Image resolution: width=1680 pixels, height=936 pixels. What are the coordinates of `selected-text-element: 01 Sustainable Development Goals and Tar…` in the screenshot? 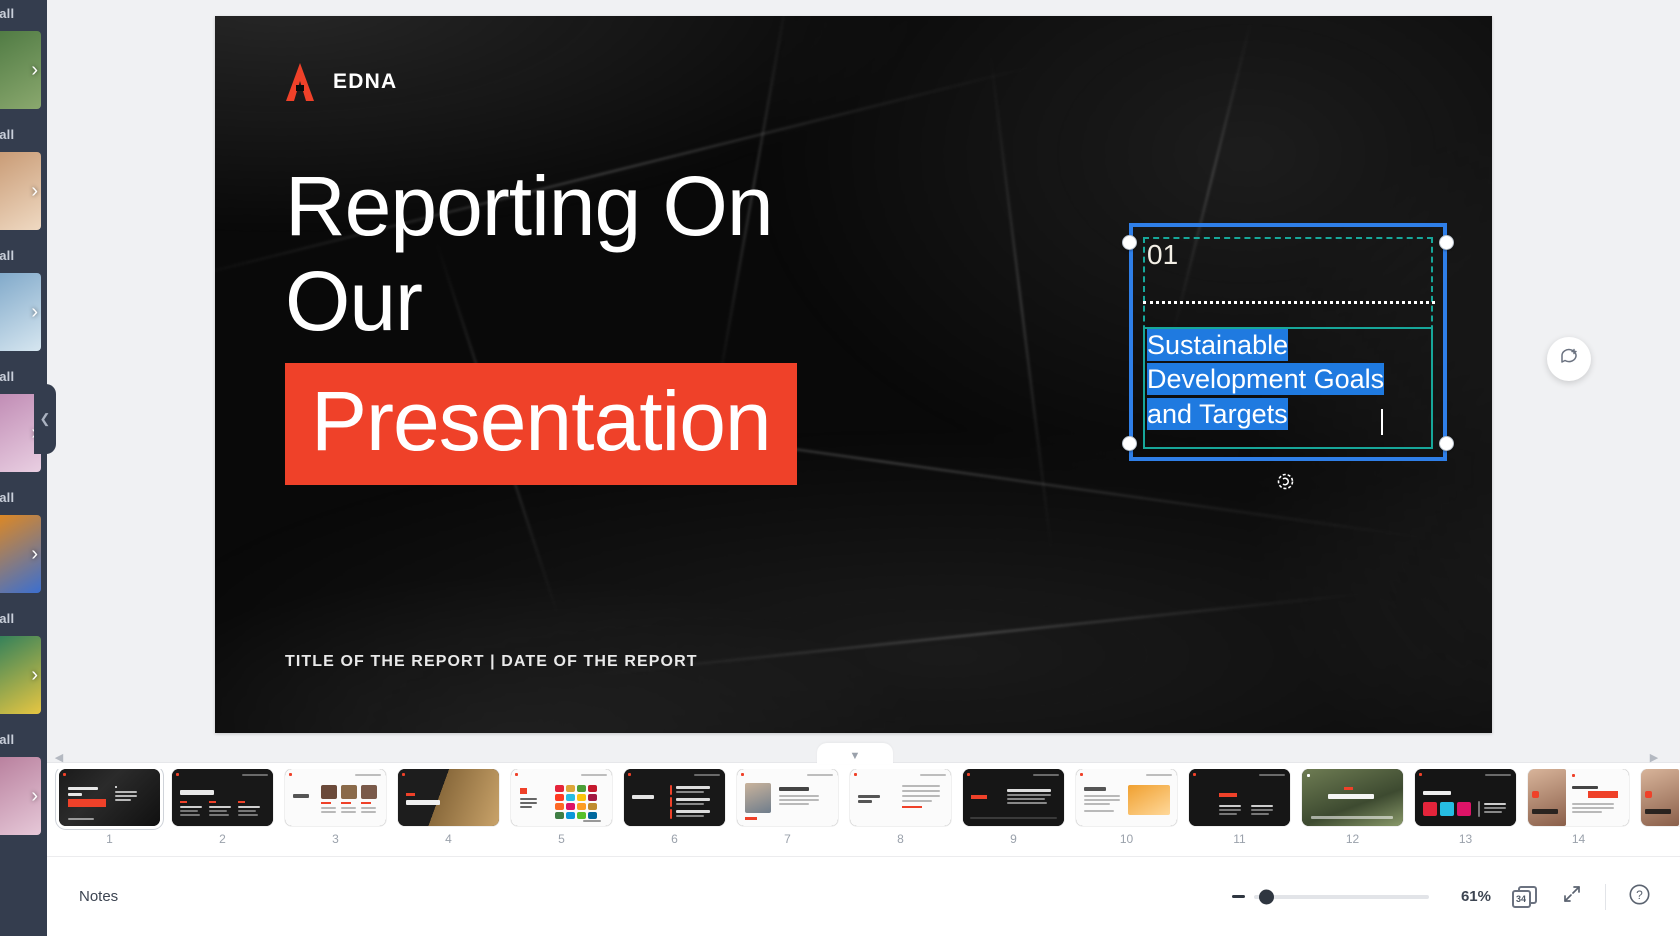 It's located at (1288, 356).